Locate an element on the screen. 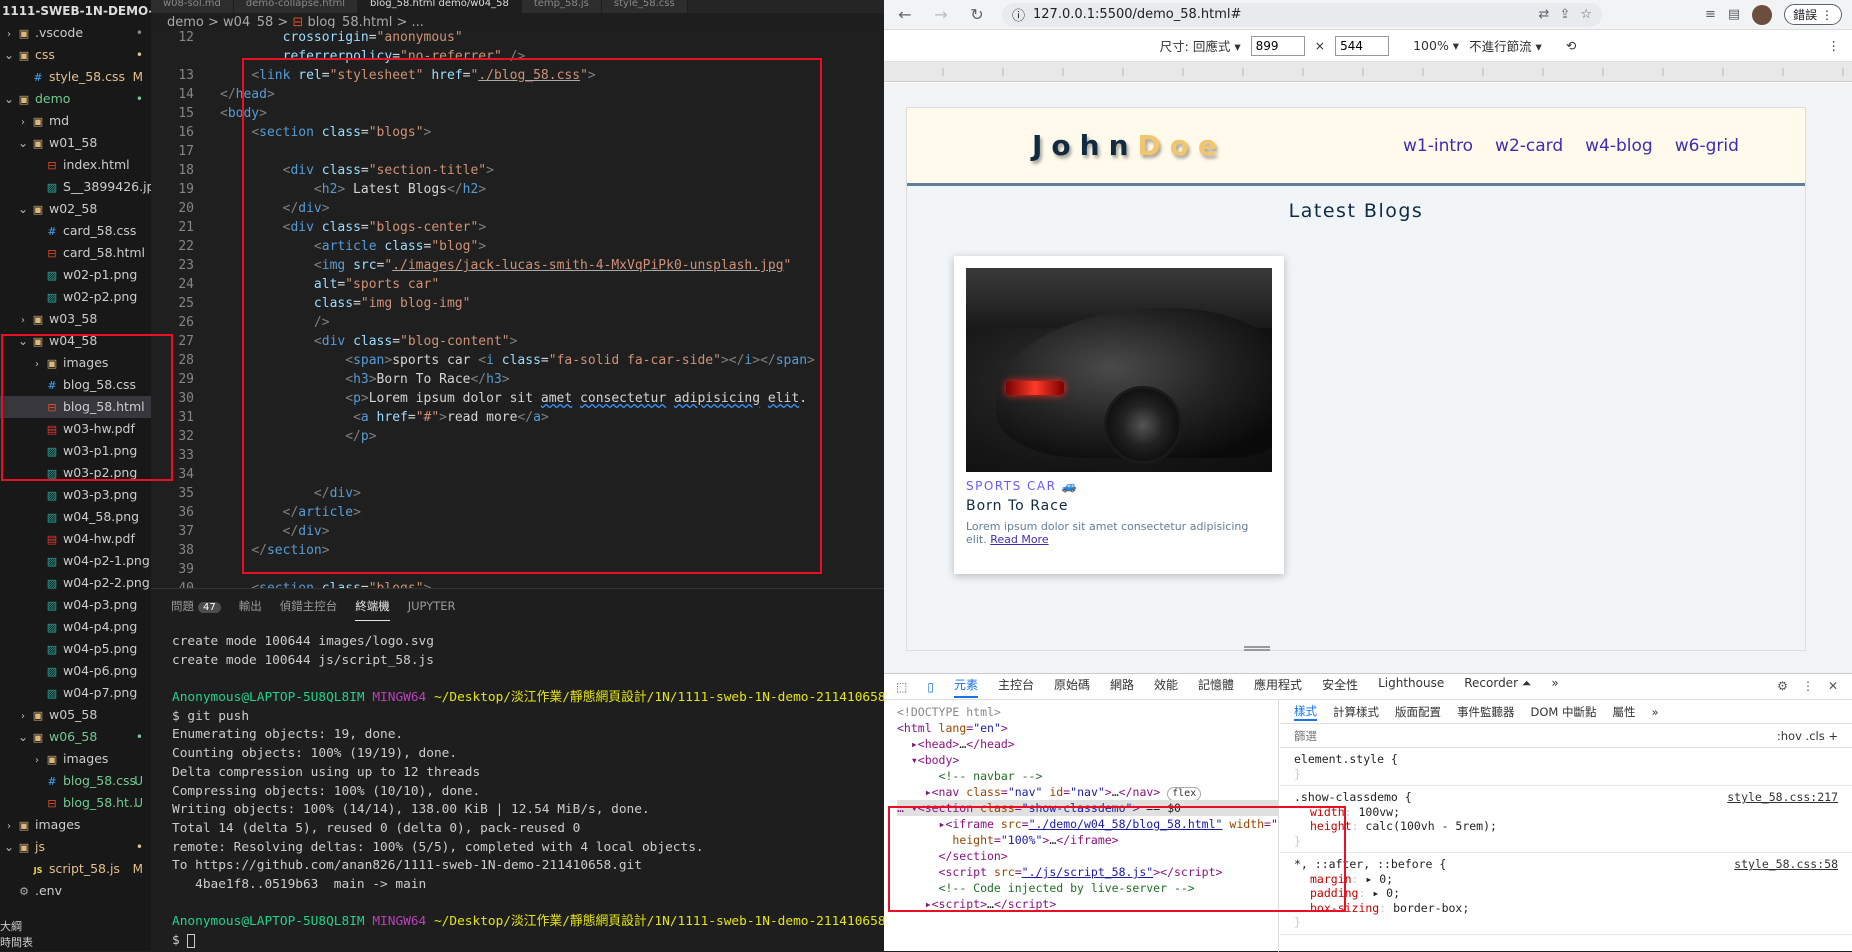 The image size is (1852, 952). tree-item: # blog_58.css is located at coordinates (75, 385).